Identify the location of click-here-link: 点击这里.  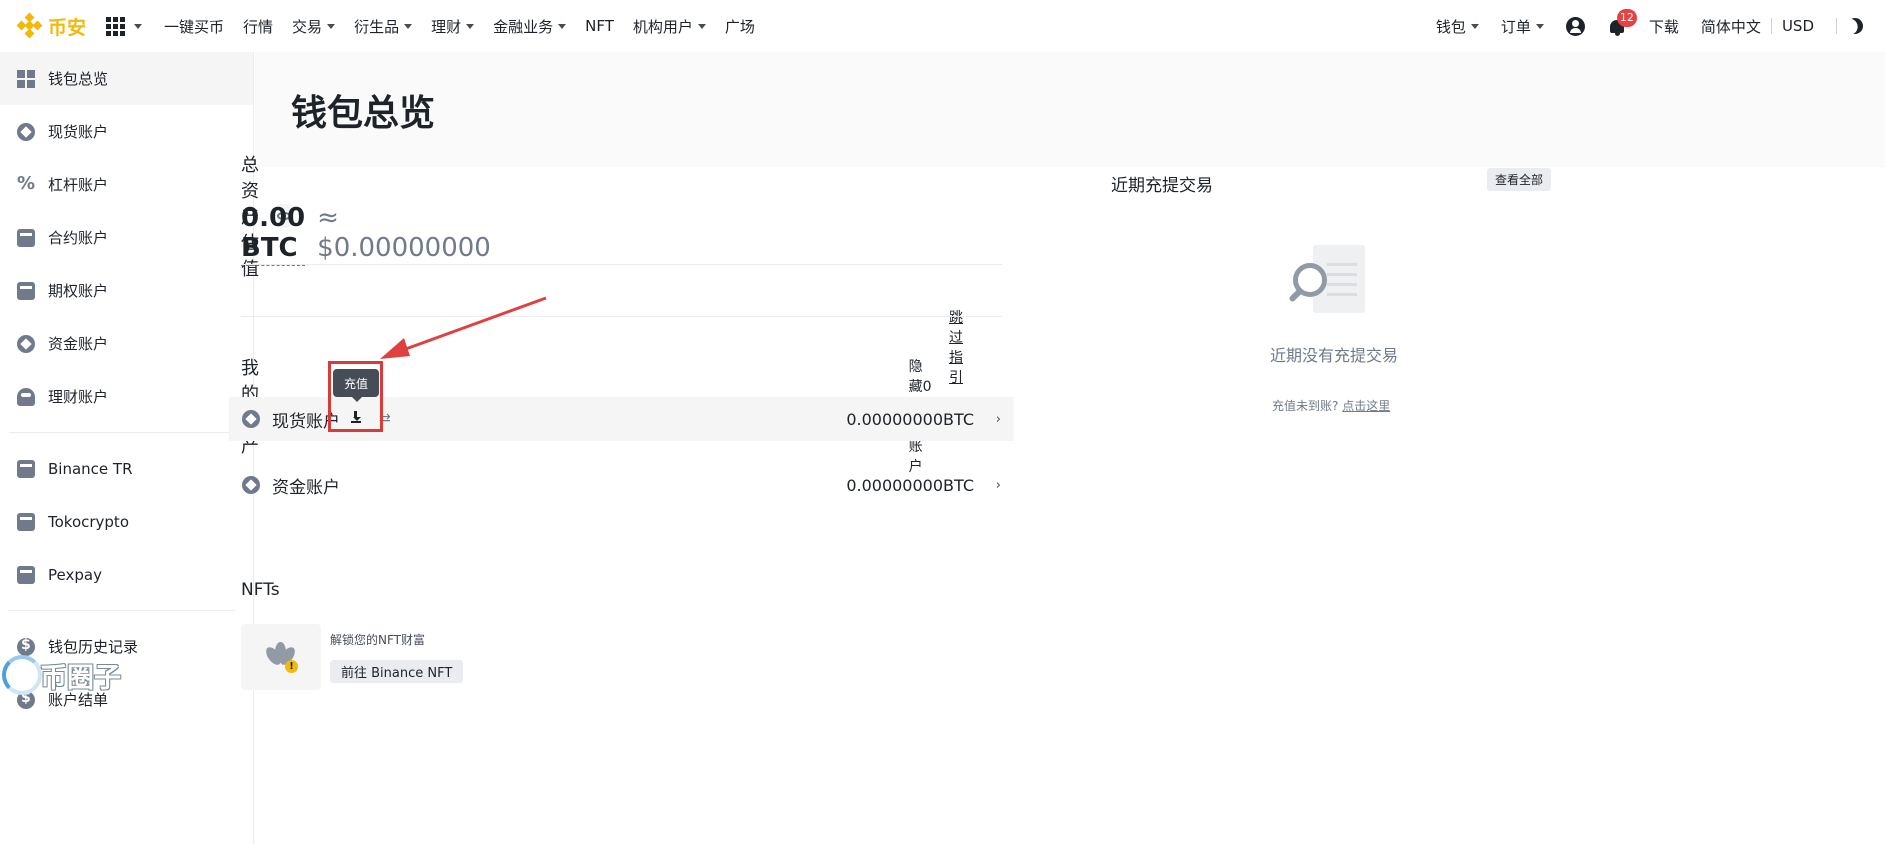
(1366, 406).